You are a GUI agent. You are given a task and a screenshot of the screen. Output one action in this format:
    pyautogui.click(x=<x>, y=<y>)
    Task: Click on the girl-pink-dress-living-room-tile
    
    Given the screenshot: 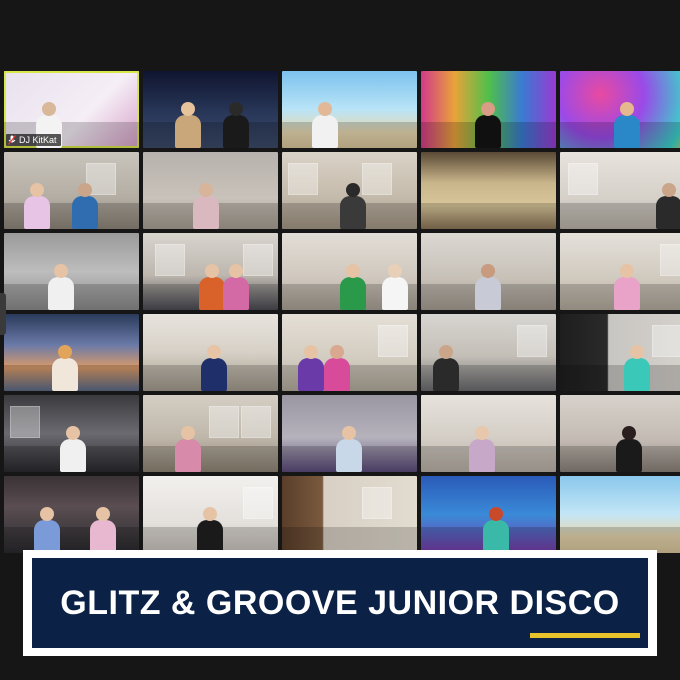 What is the action you would take?
    pyautogui.click(x=71, y=190)
    